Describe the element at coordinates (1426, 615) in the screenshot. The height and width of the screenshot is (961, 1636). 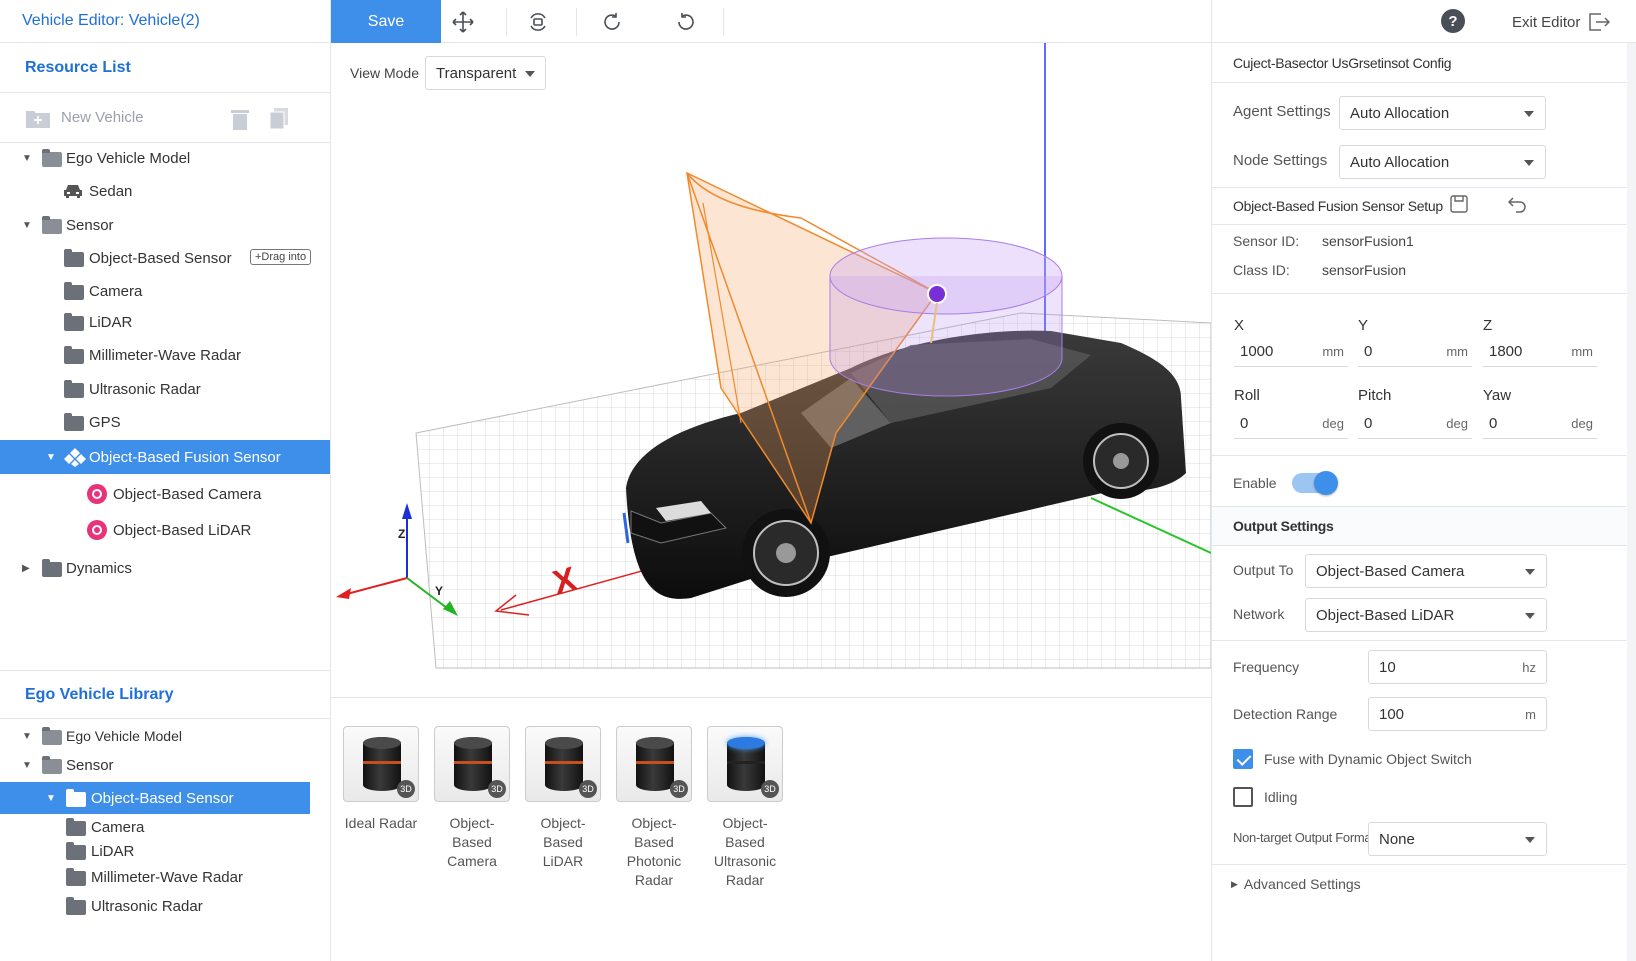
I see `network-select: Object-Based LiDAR` at that location.